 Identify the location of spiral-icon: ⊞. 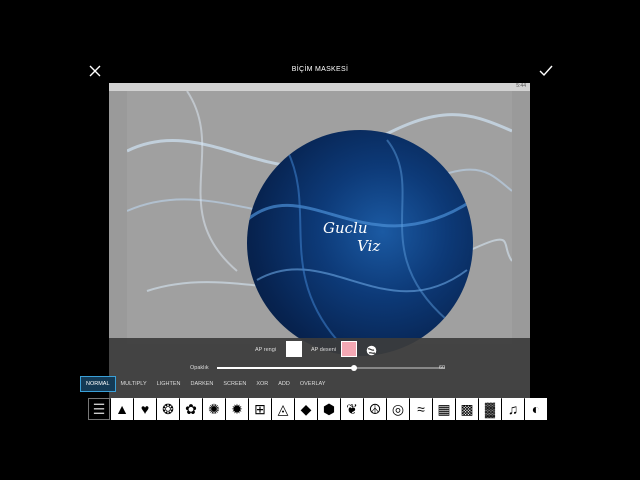
(260, 409).